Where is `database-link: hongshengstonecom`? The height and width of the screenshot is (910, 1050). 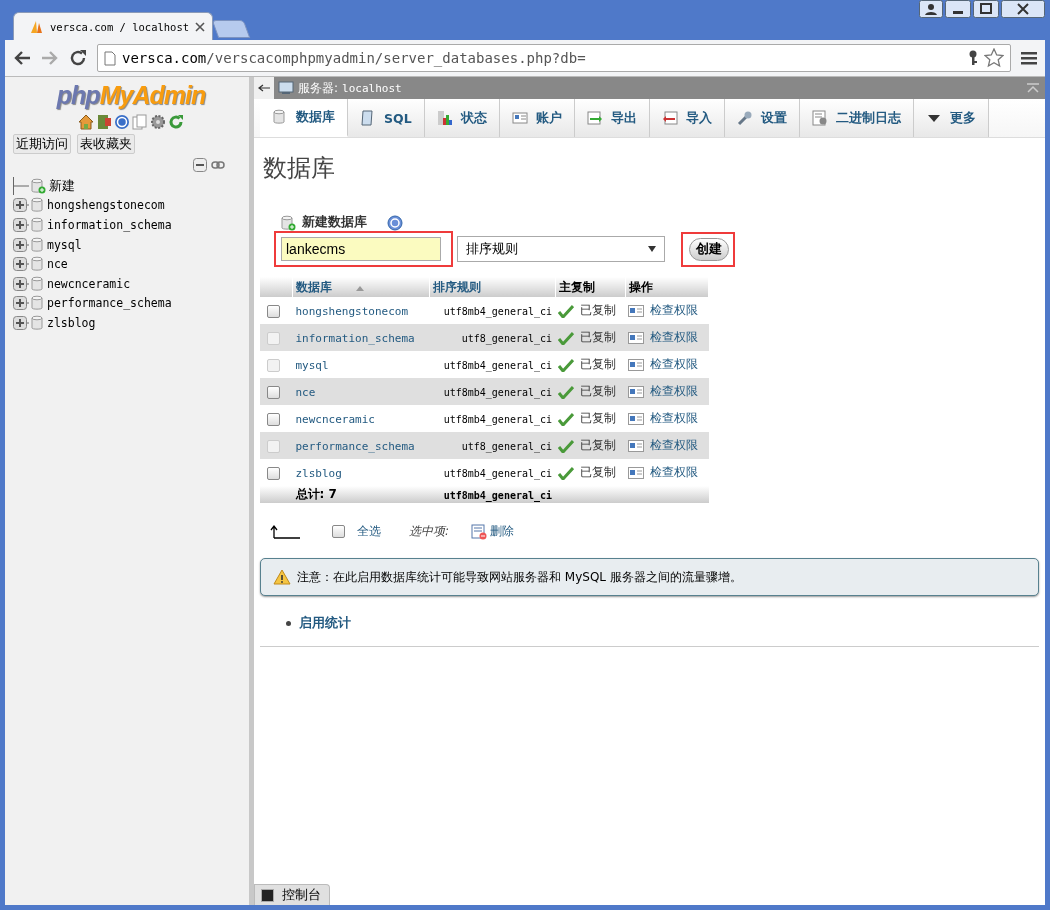 database-link: hongshengstonecom is located at coordinates (352, 311).